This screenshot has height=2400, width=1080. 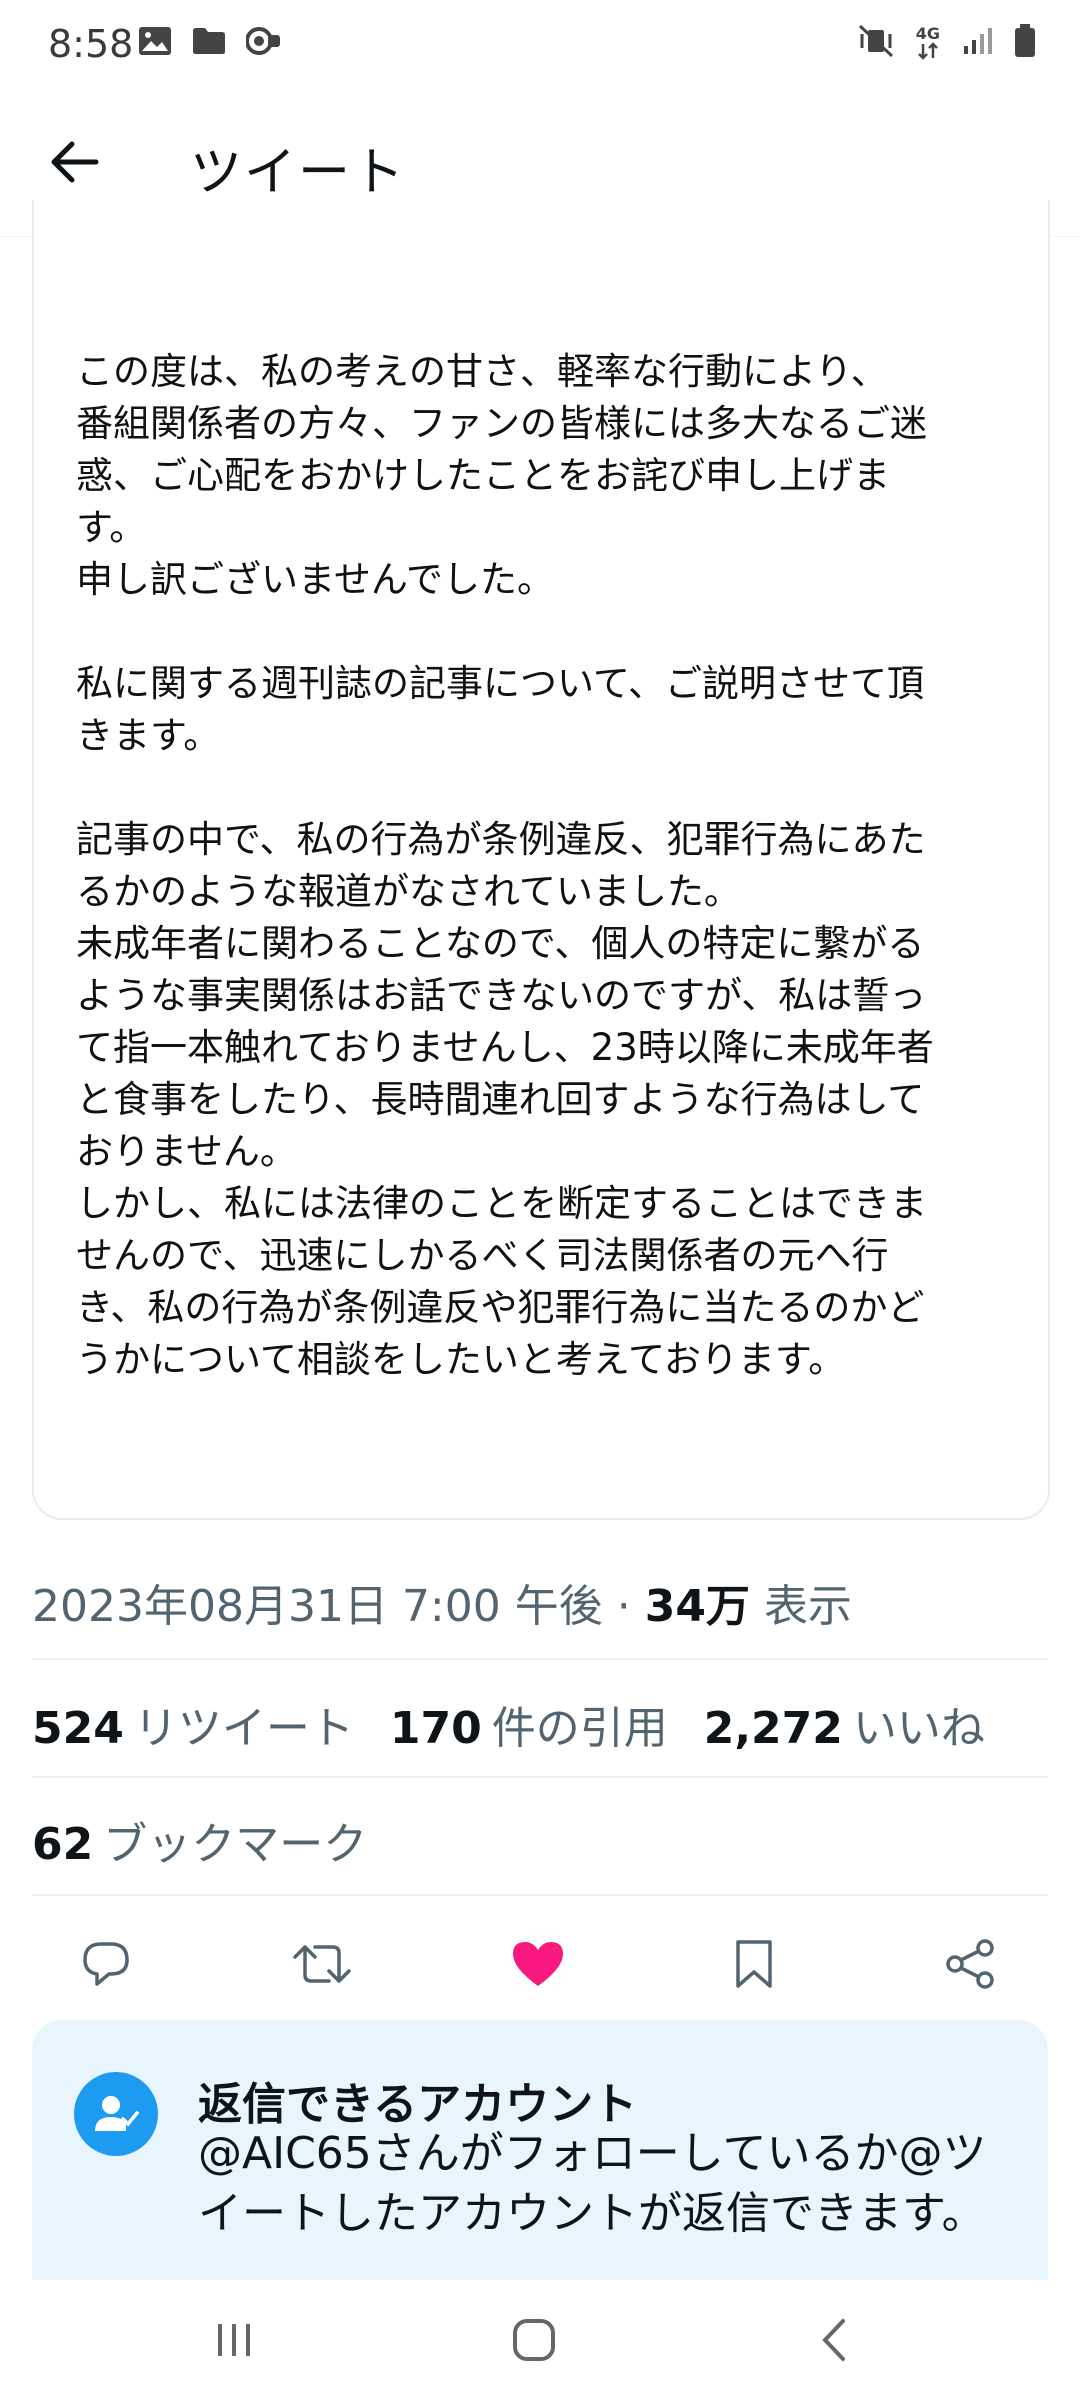 I want to click on back-nav-button, so click(x=834, y=2340).